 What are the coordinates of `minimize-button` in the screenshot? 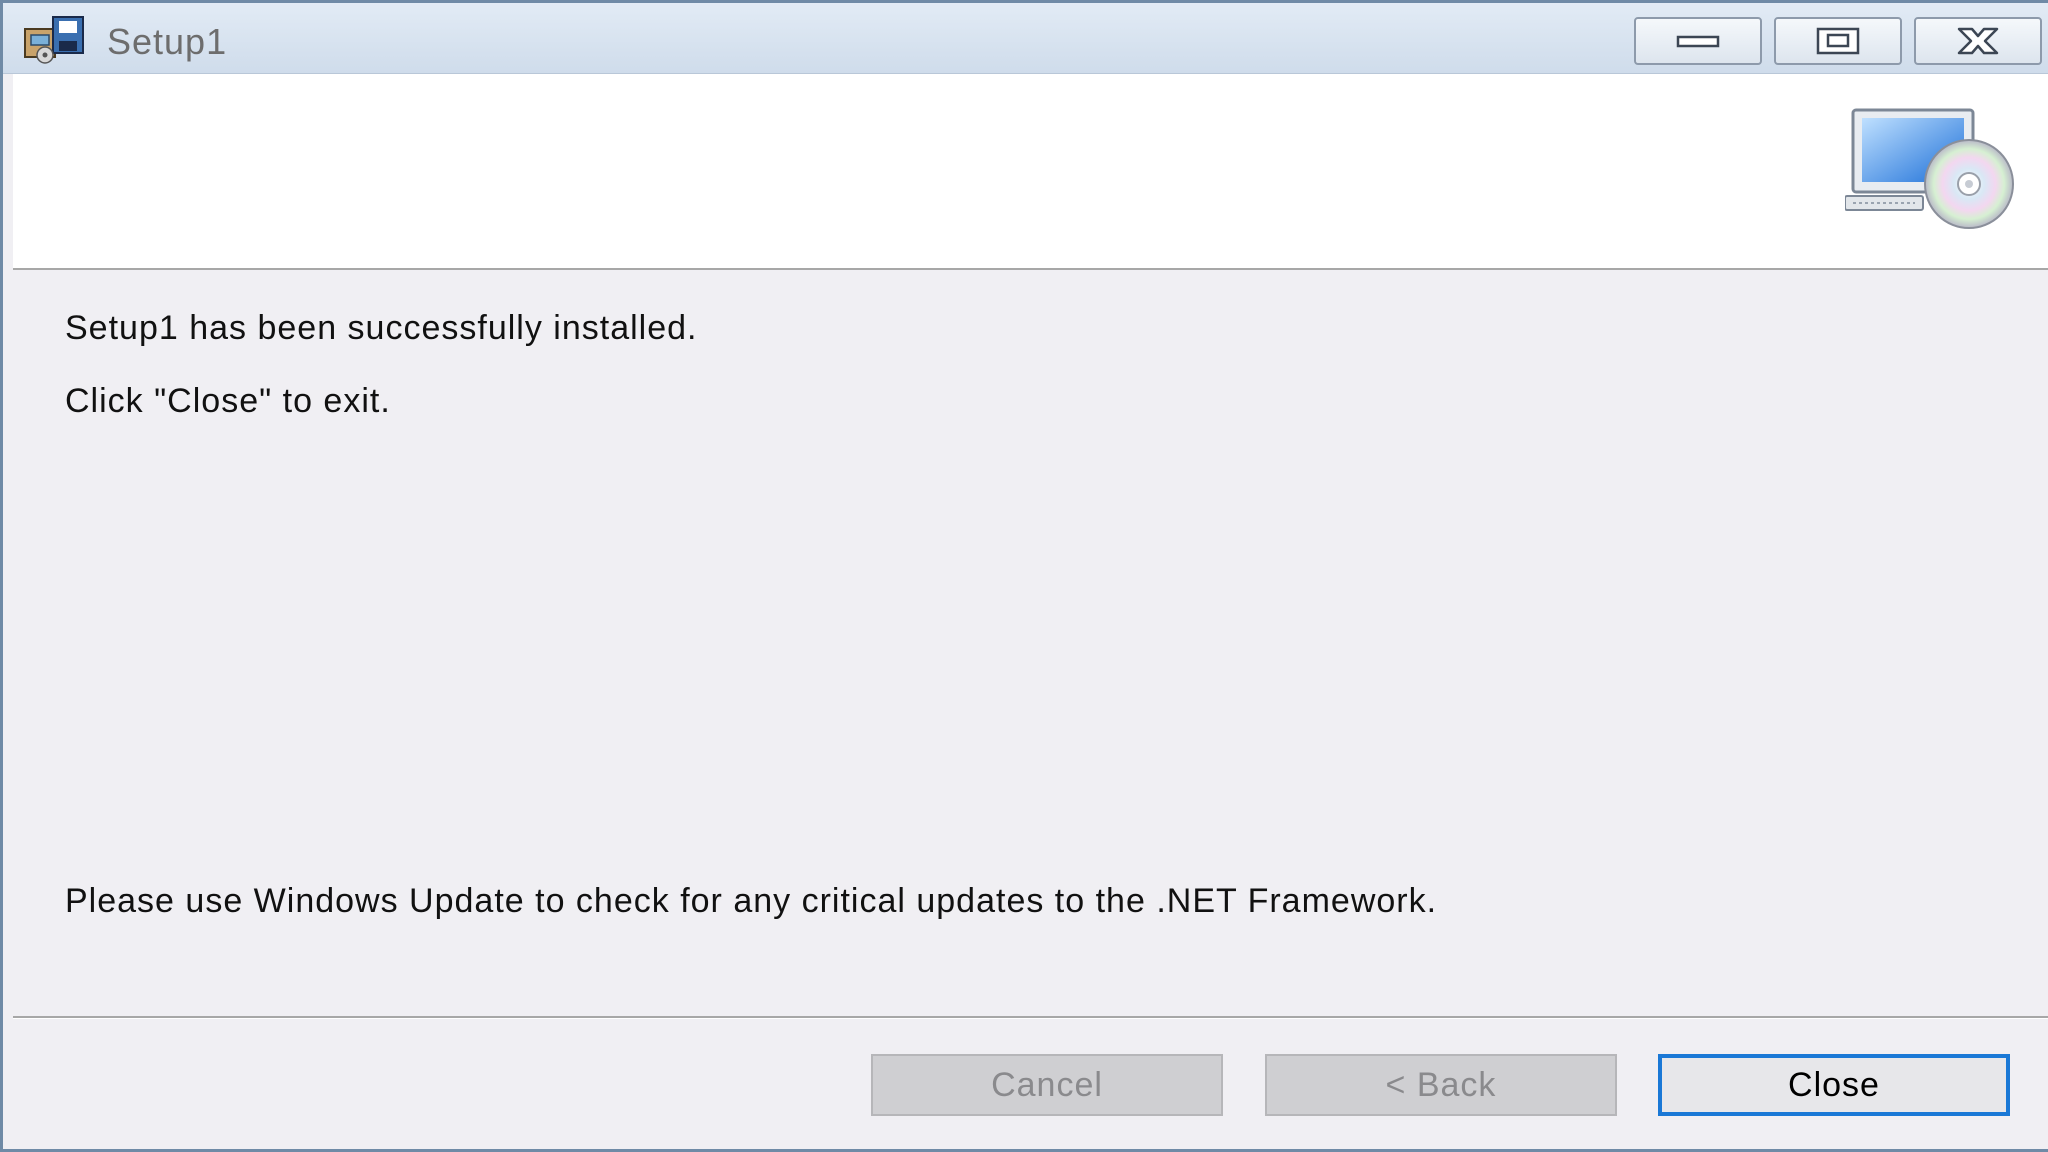 It's located at (1698, 41).